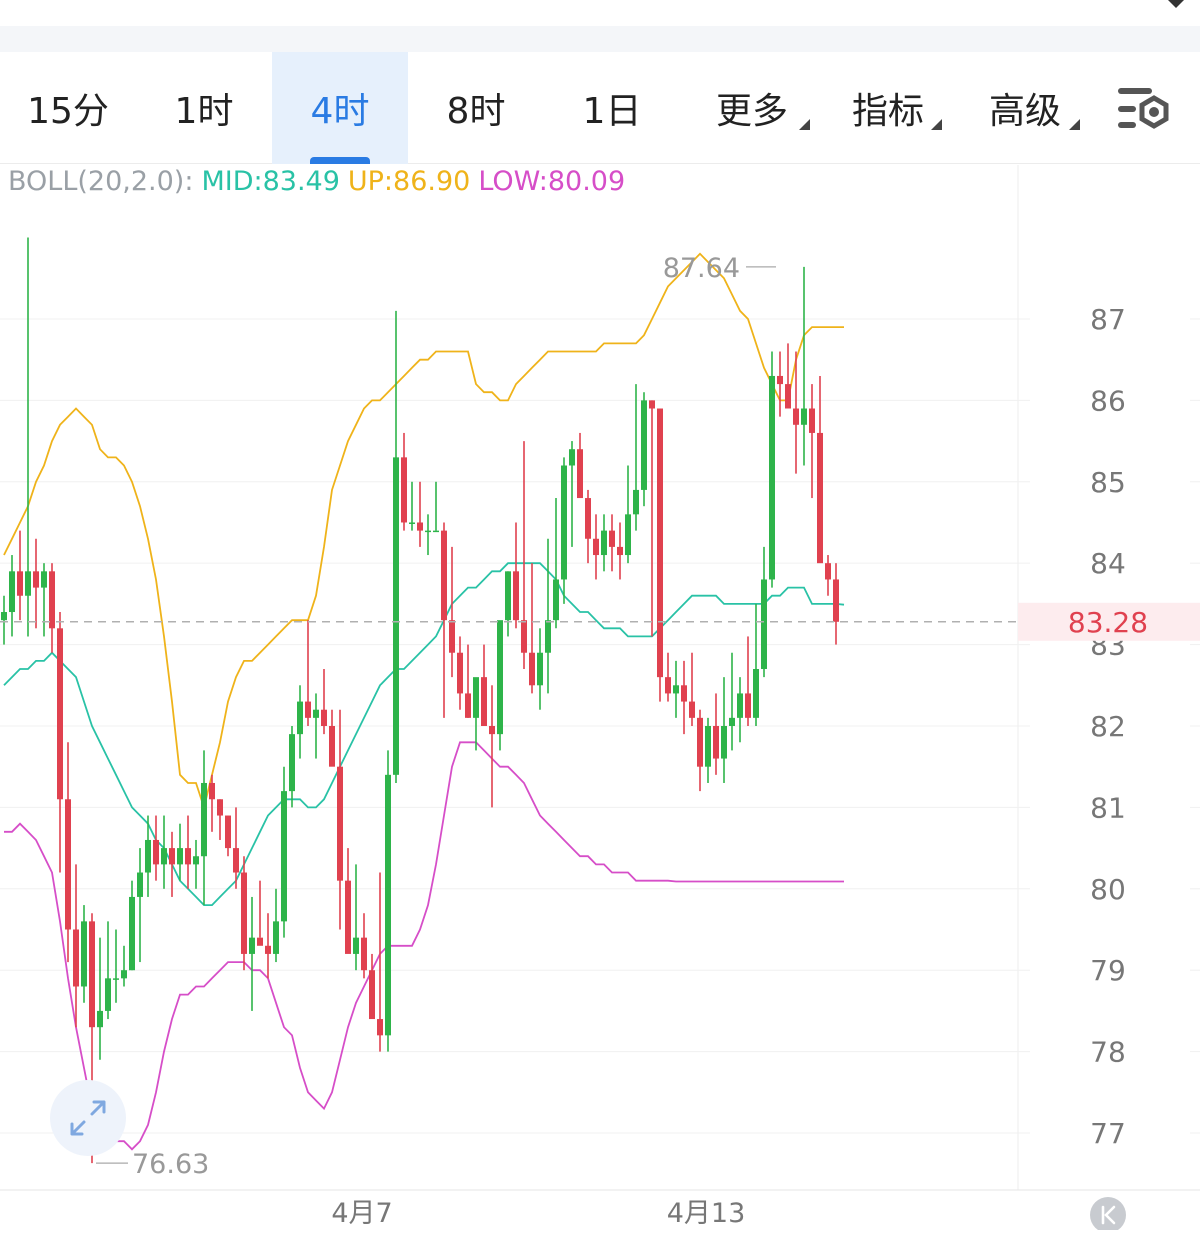 The image size is (1200, 1241). Describe the element at coordinates (600, 1235) in the screenshot. I see `bottom-bar` at that location.